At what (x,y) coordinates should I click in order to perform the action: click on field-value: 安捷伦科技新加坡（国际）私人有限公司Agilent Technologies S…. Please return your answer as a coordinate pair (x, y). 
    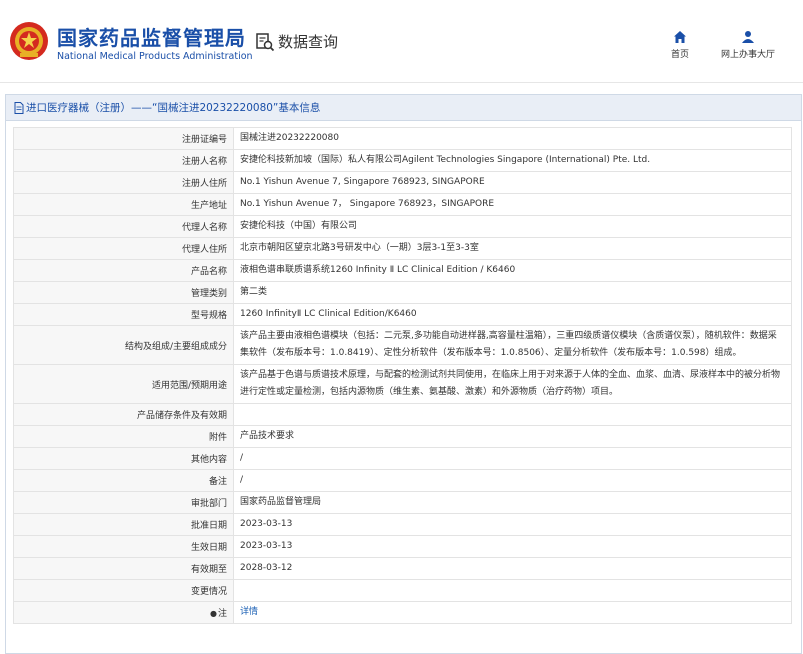
    Looking at the image, I should click on (512, 160).